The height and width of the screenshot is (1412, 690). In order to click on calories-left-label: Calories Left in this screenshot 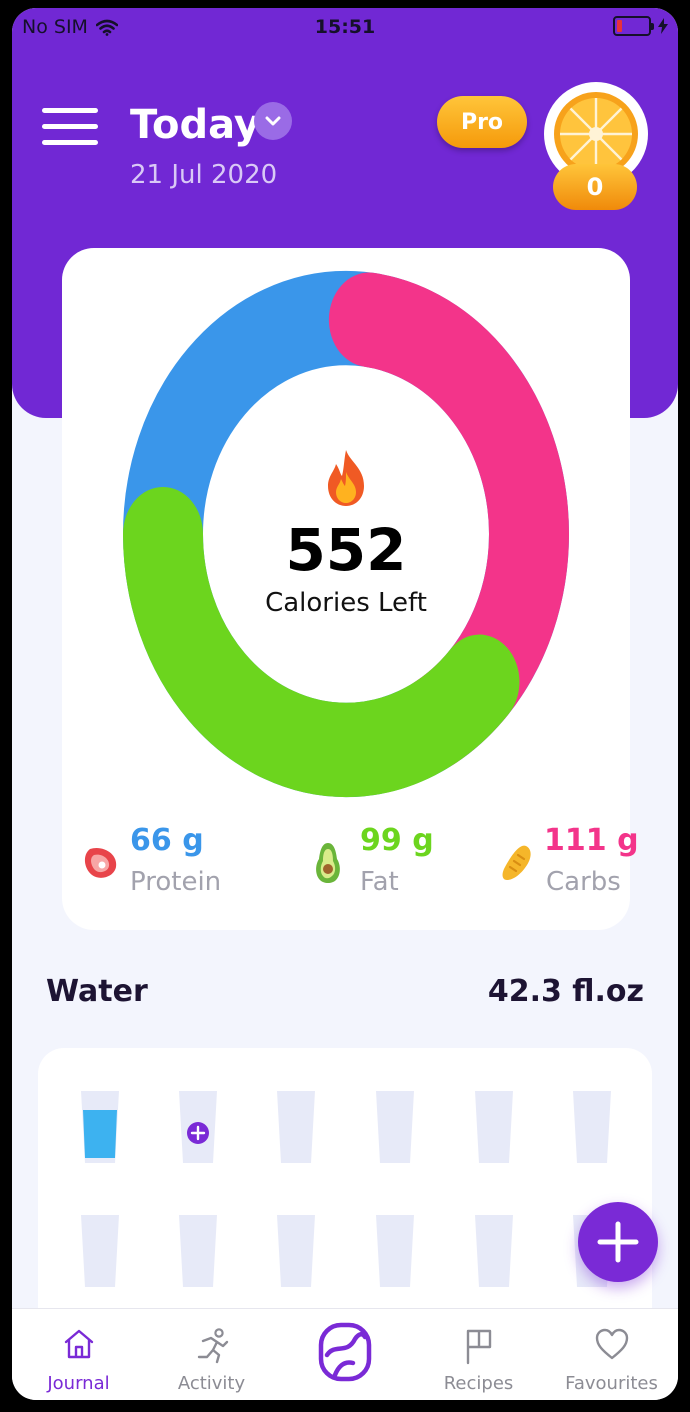, I will do `click(346, 603)`.